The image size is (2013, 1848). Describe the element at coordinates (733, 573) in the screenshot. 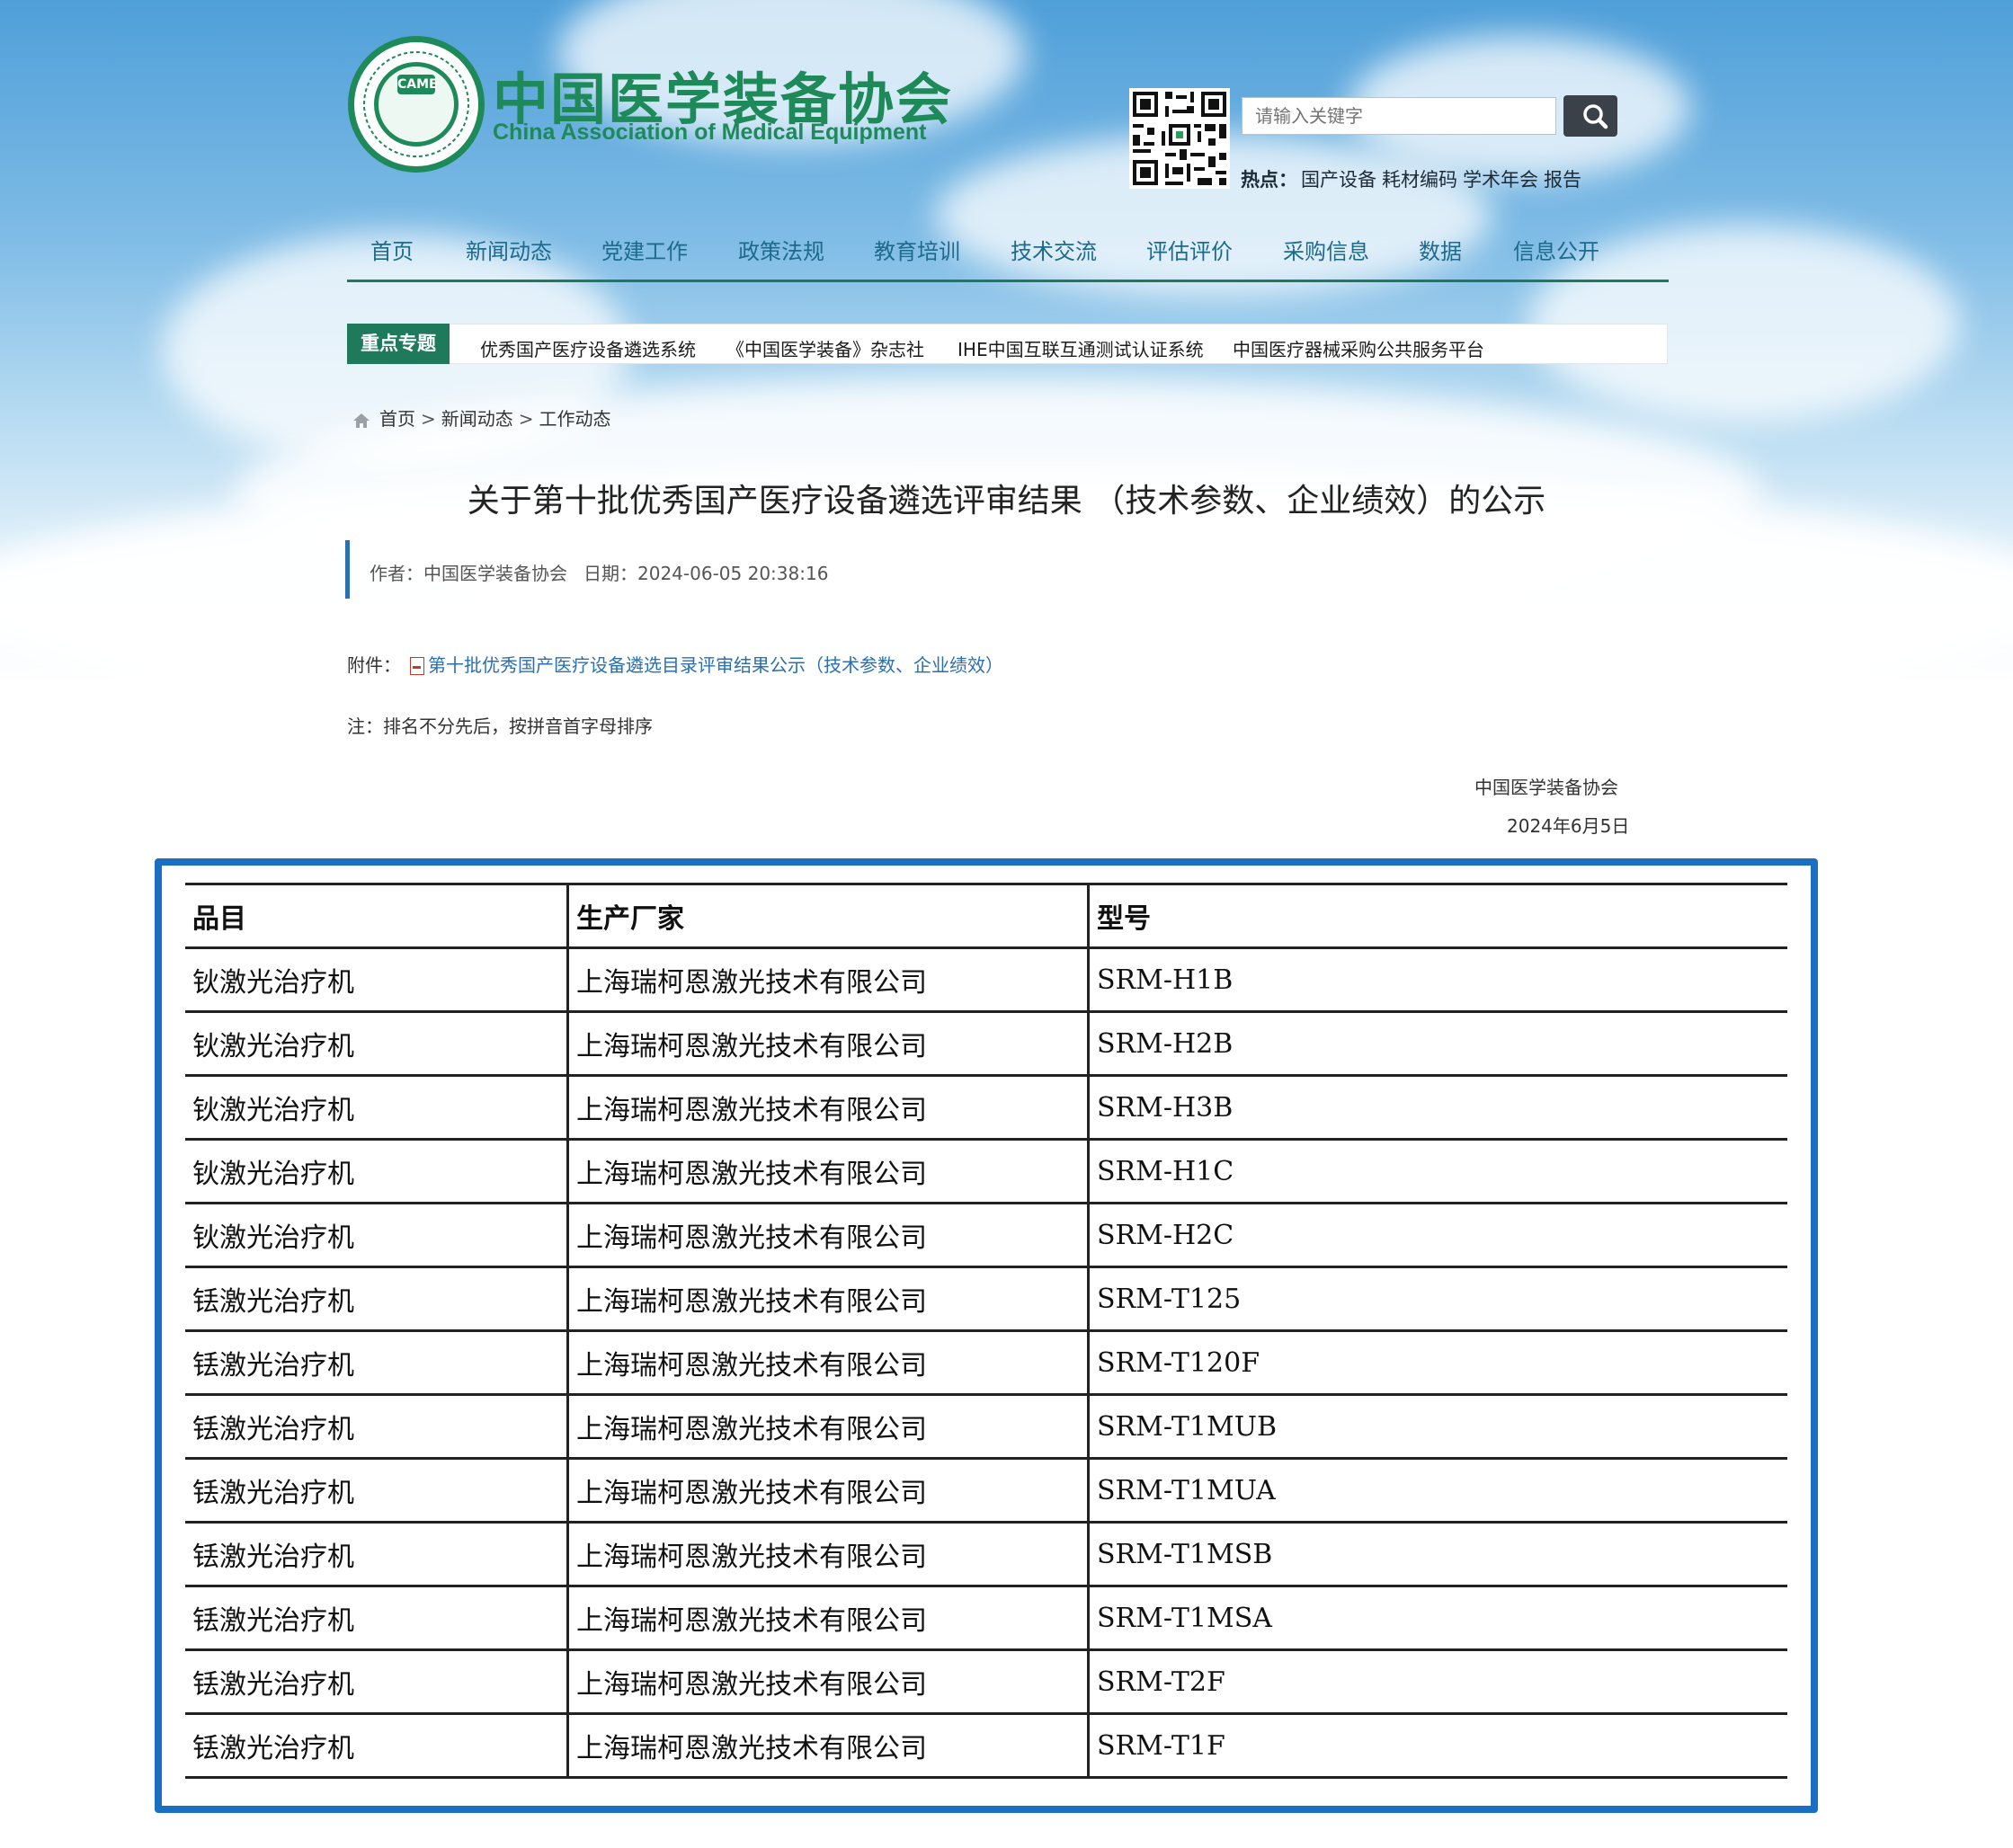

I see `publish-date: 2024-06-05 20:38:16` at that location.